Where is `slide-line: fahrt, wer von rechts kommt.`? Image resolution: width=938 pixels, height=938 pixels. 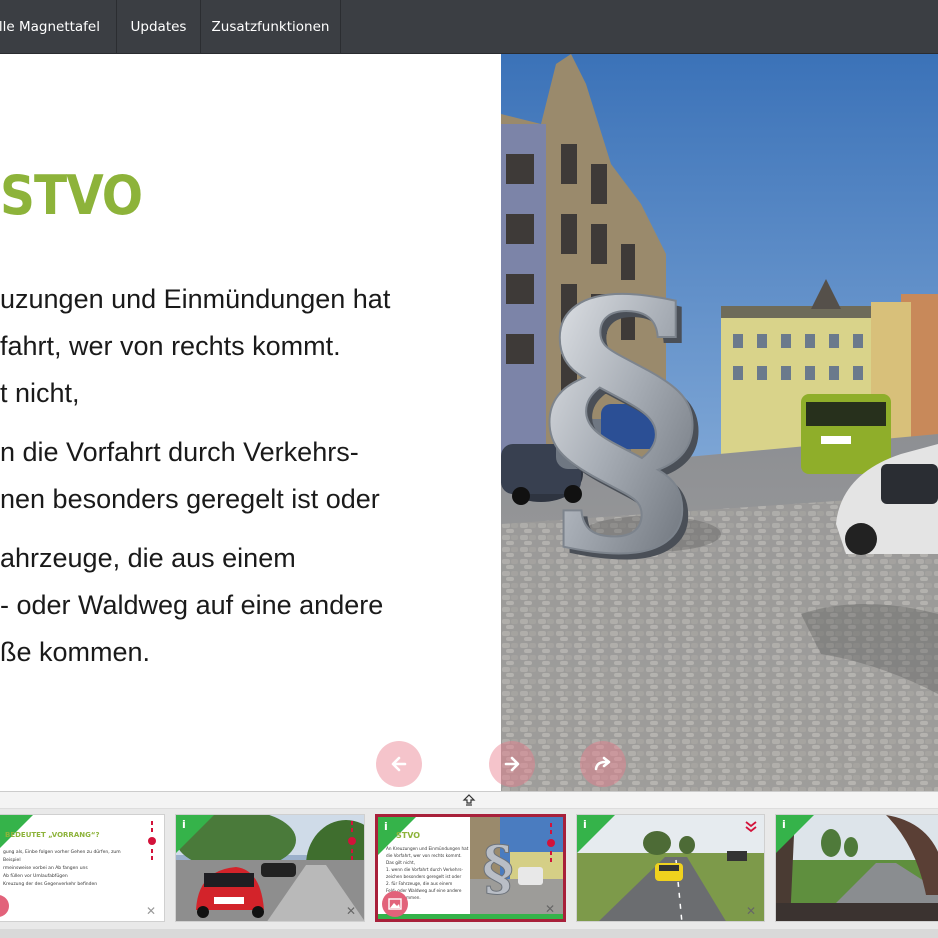 slide-line: fahrt, wer von rechts kommt. is located at coordinates (170, 346).